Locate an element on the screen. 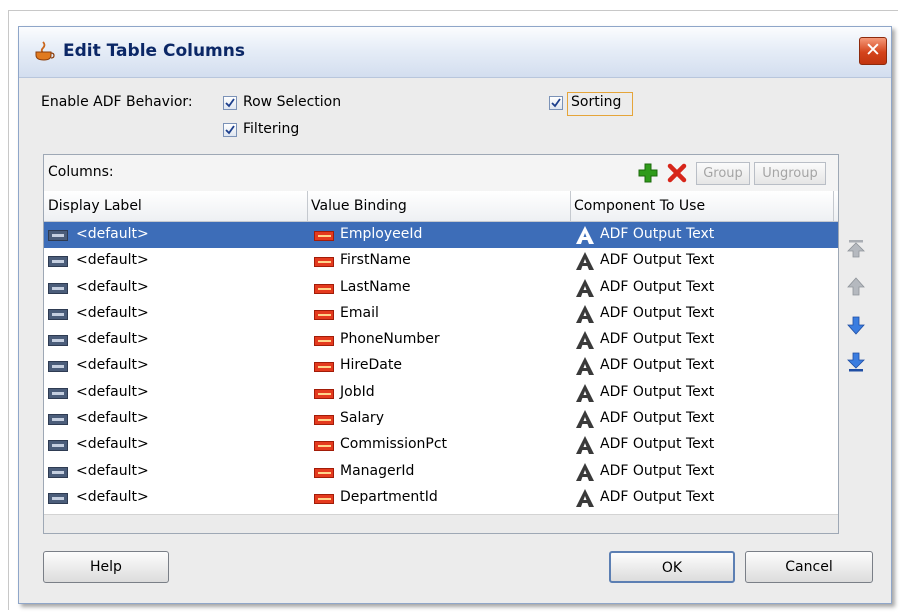 The height and width of the screenshot is (614, 903). value-binding-cell: EmployeeId is located at coordinates (381, 234).